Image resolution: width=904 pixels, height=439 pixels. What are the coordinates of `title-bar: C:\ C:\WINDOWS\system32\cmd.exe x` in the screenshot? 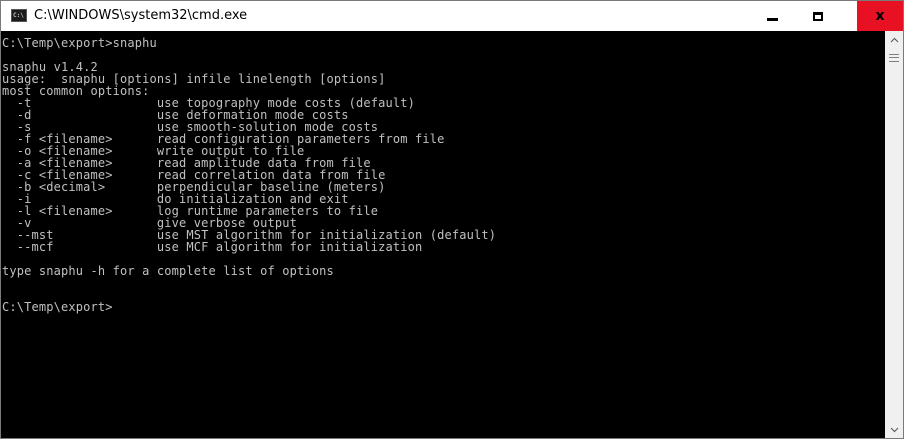 It's located at (452, 16).